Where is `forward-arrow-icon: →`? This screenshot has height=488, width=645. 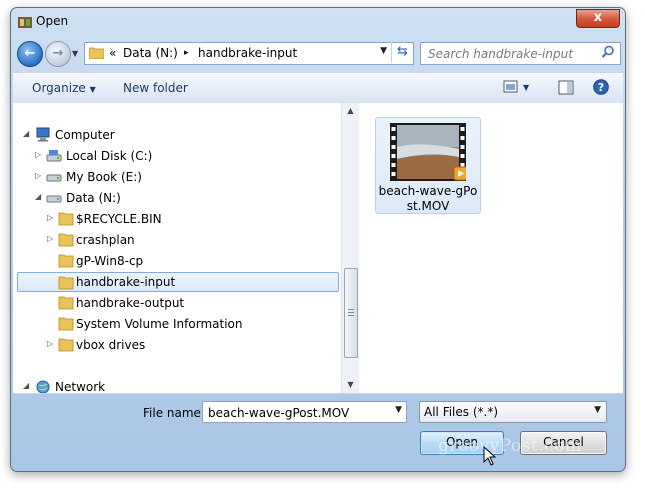 forward-arrow-icon: → is located at coordinates (58, 53).